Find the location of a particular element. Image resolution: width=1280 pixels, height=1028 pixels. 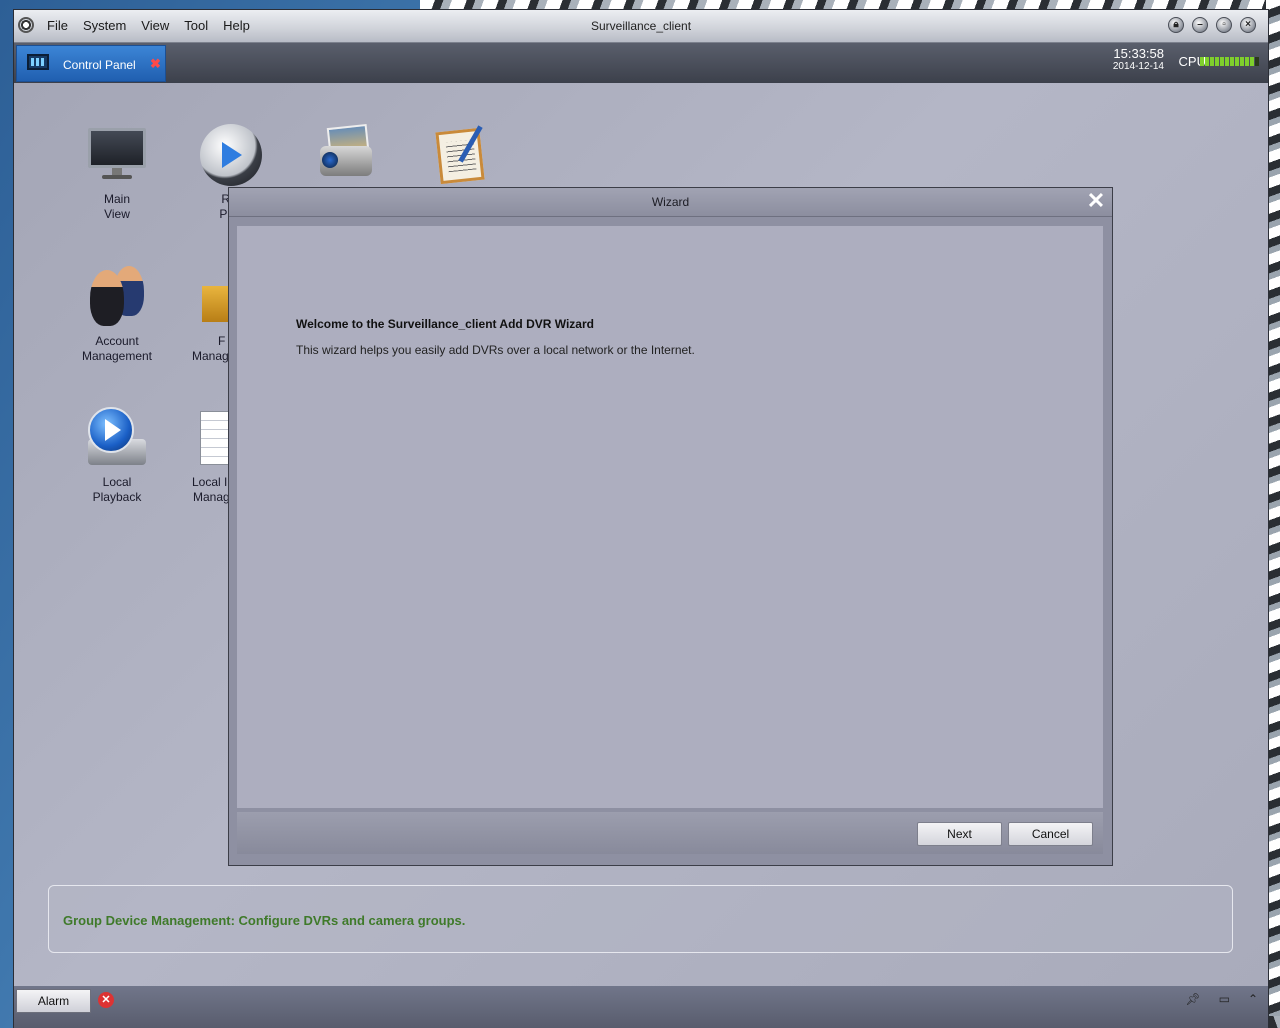

desktop-icon-main-view: Main View is located at coordinates (117, 173).